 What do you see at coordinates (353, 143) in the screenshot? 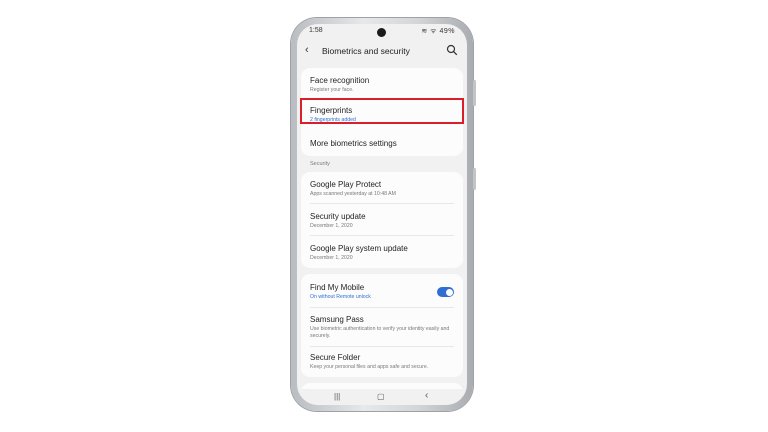
I see `item-title: More biometrics settings` at bounding box center [353, 143].